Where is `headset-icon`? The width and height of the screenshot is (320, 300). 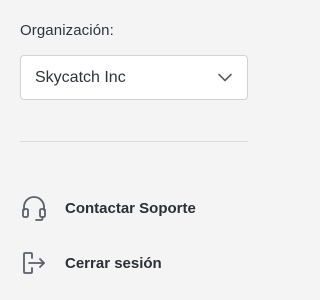
headset-icon is located at coordinates (36, 208).